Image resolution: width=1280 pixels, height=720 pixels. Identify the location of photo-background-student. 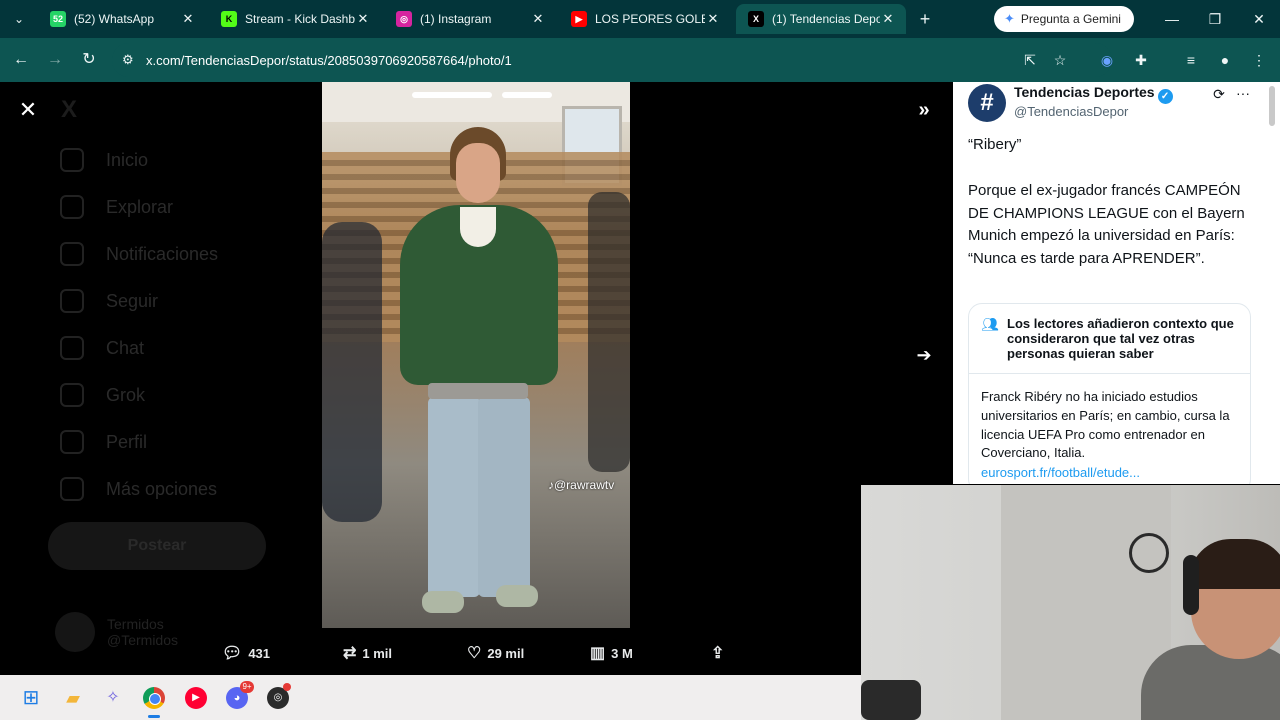
(609, 332).